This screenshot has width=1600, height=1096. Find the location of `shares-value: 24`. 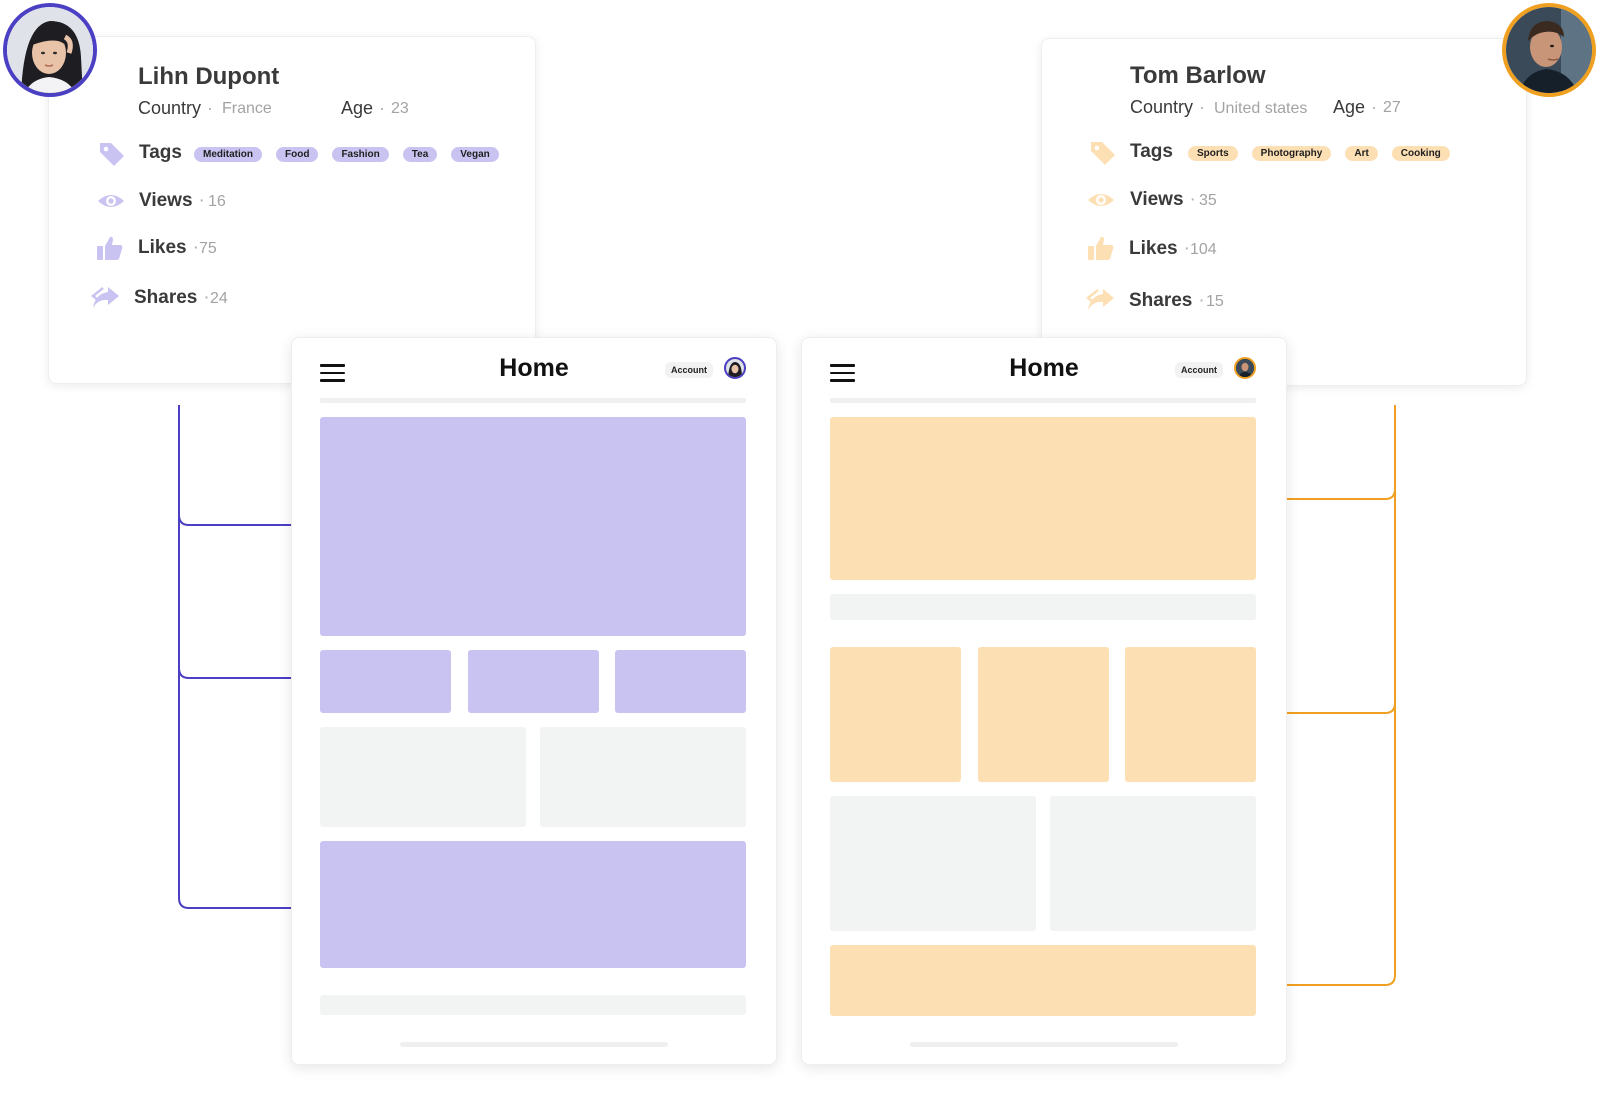

shares-value: 24 is located at coordinates (219, 298).